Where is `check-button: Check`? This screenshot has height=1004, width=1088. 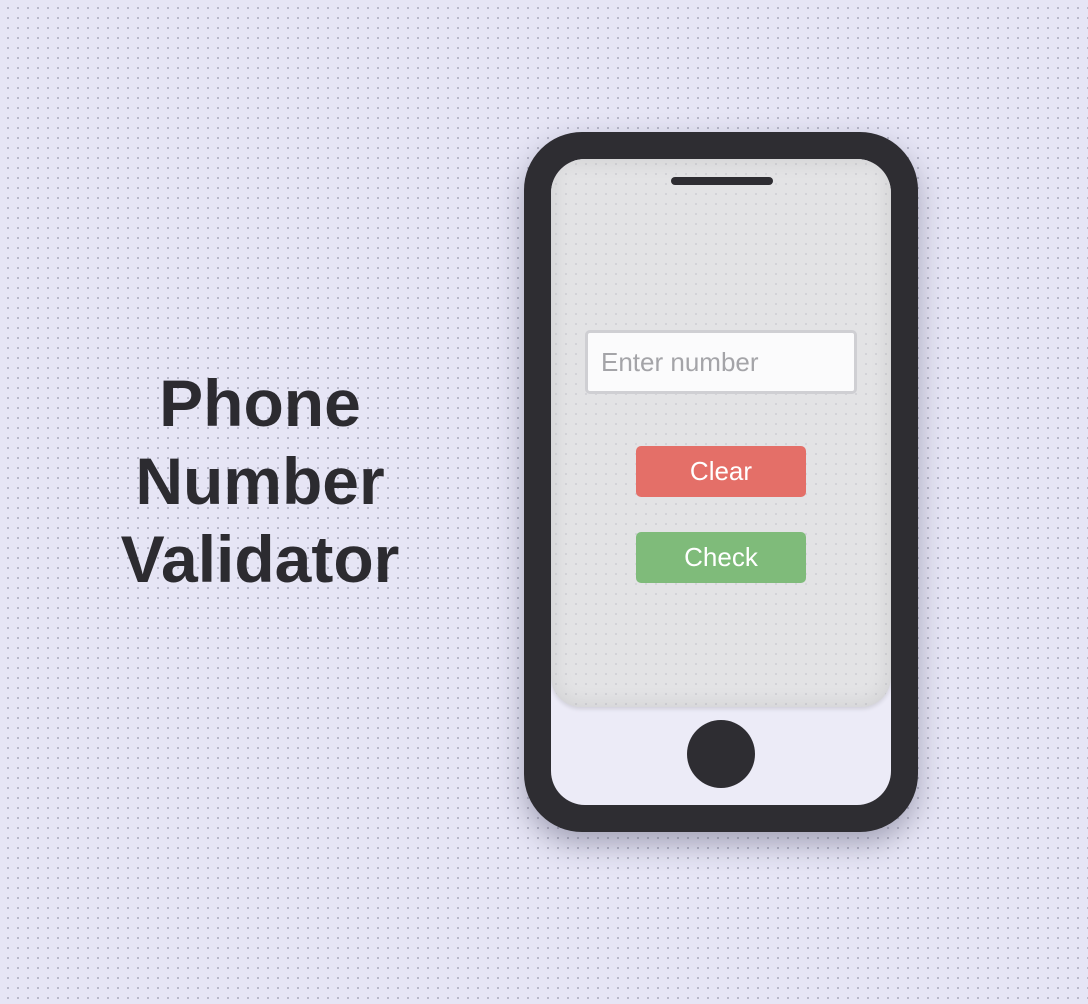 check-button: Check is located at coordinates (721, 557).